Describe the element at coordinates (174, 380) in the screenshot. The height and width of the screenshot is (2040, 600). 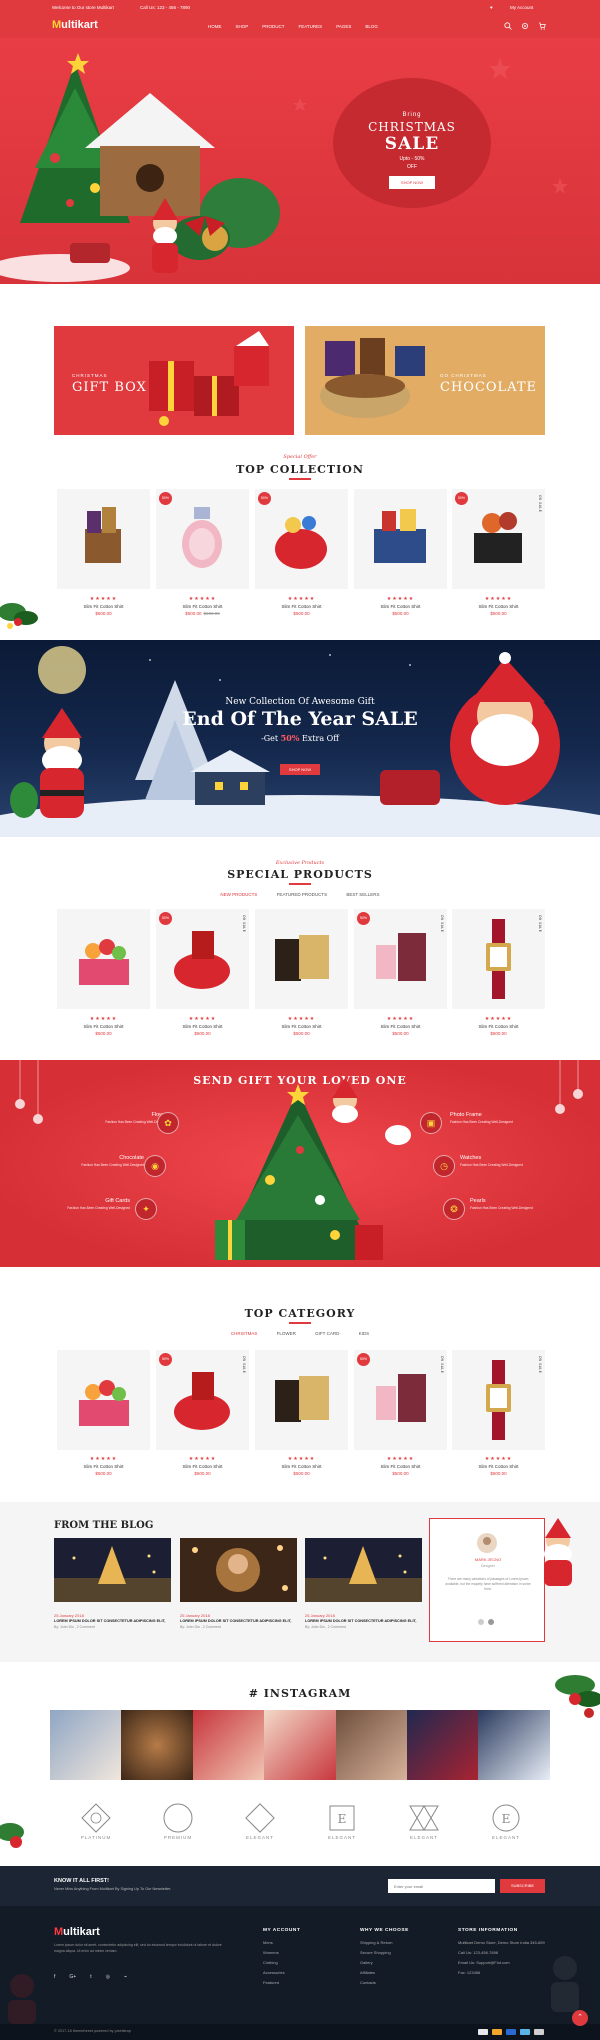
I see `banner-gift-box: CHRISTMAS GIFT BOX` at that location.